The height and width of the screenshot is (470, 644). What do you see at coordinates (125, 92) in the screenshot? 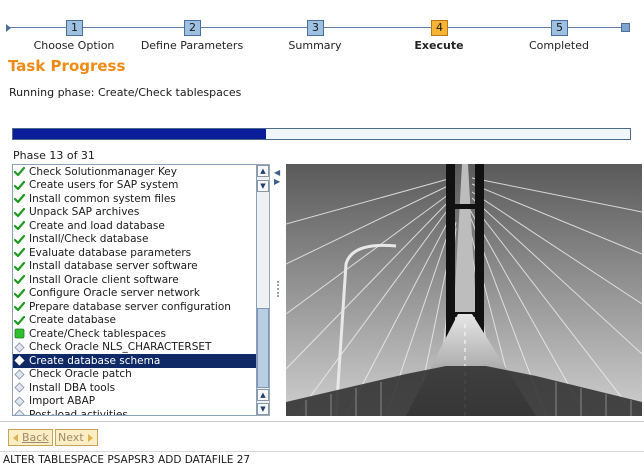
I see `running-phase-text: Running phase: Create/Check tablespaces` at bounding box center [125, 92].